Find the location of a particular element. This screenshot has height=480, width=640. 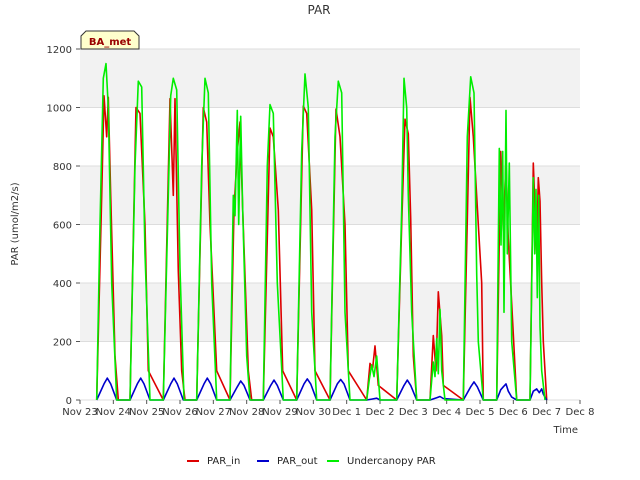

station-badge: BA_met is located at coordinates (110, 40).